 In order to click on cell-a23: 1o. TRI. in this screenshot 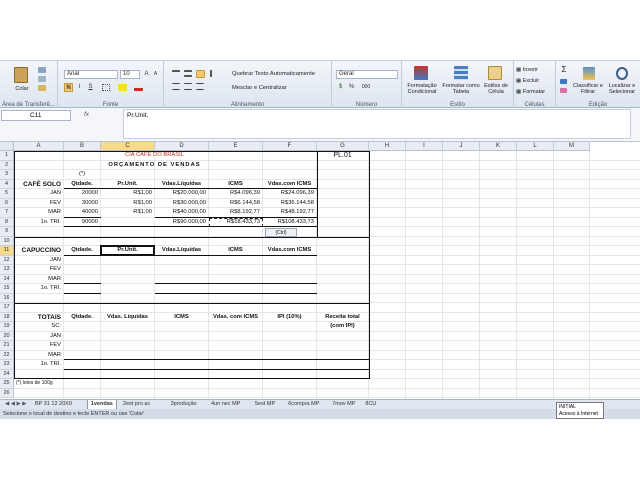, I will do `click(38, 365)`.